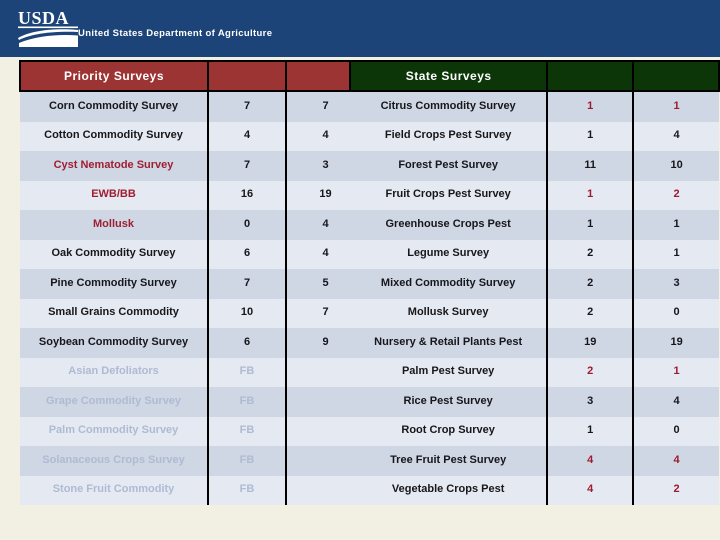 Image resolution: width=720 pixels, height=540 pixels. I want to click on table-row: Stone Fruit Commodity FB, so click(204, 490).